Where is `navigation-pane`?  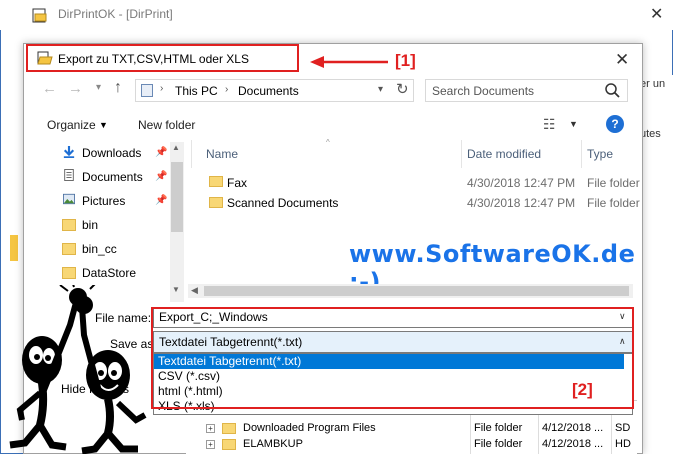
navigation-pane is located at coordinates (109, 222).